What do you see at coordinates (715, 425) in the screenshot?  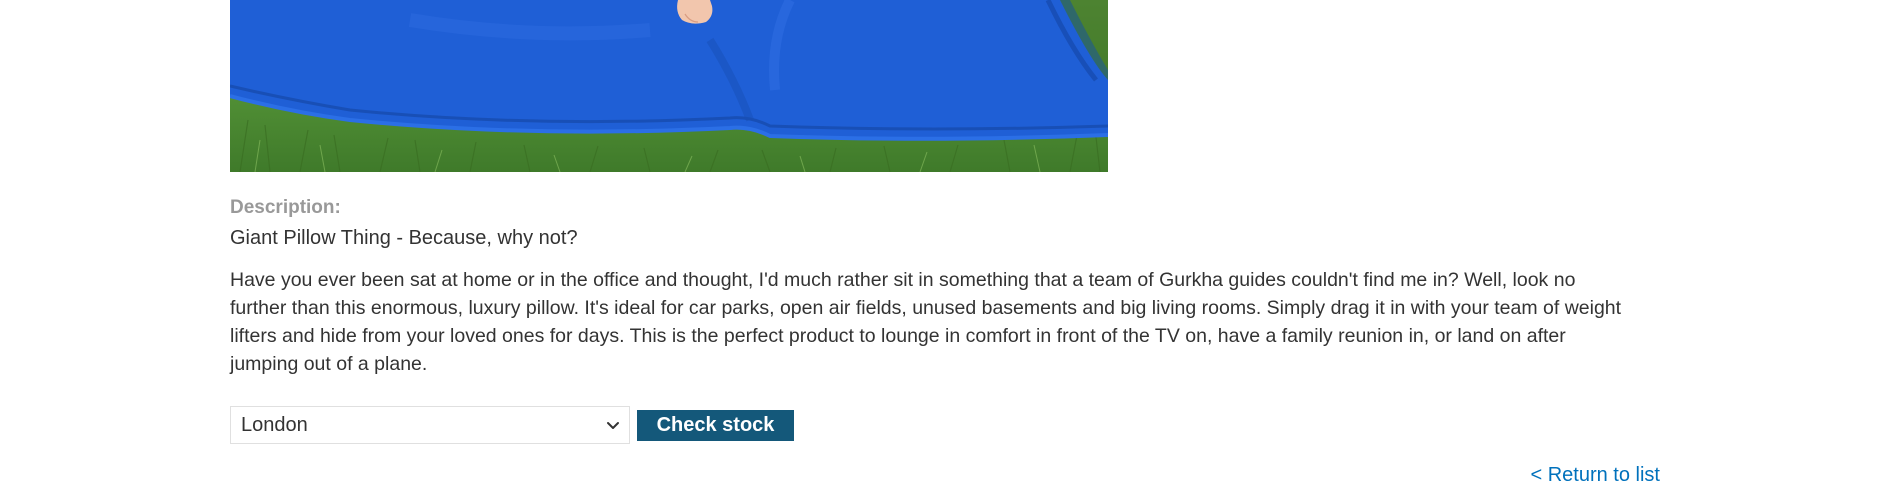 I see `check-stock-button: Check stock` at bounding box center [715, 425].